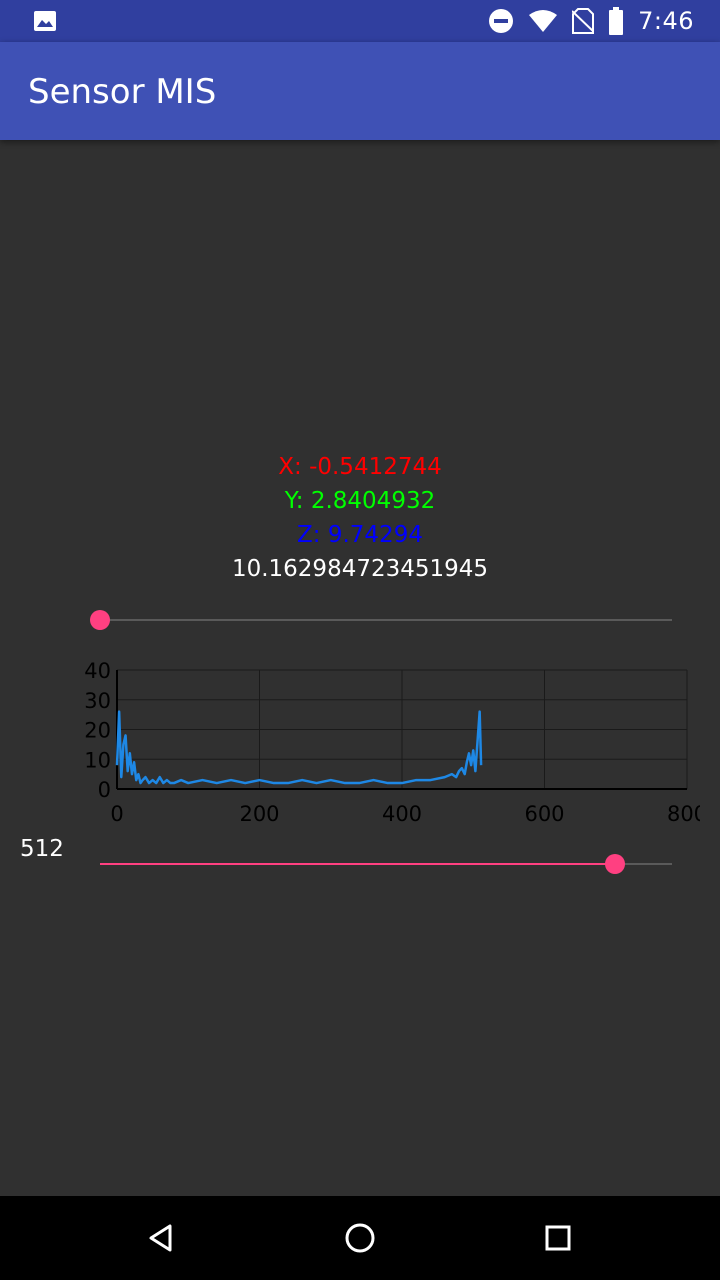  I want to click on fft-chart: 0 200 400 600 800 0 10 20 30 40, so click(392, 742).